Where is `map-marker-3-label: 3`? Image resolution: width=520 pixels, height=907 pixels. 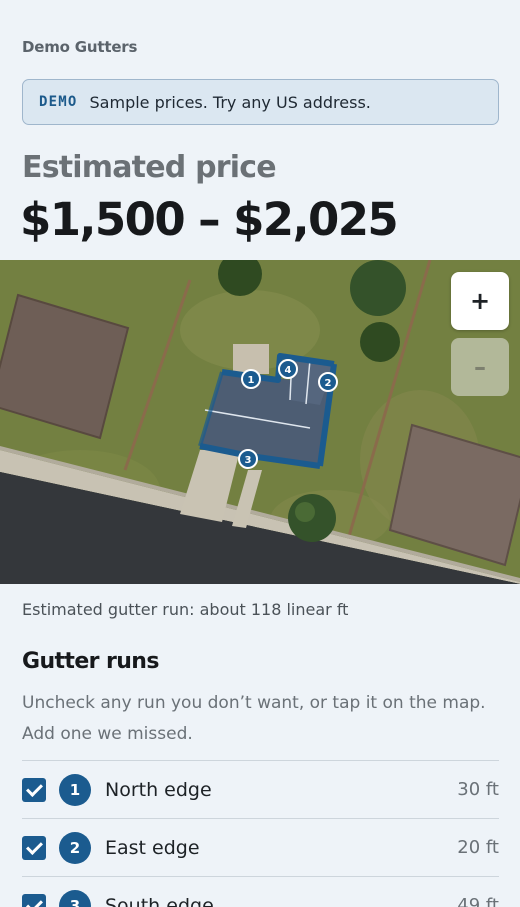
map-marker-3-label: 3 is located at coordinates (248, 460).